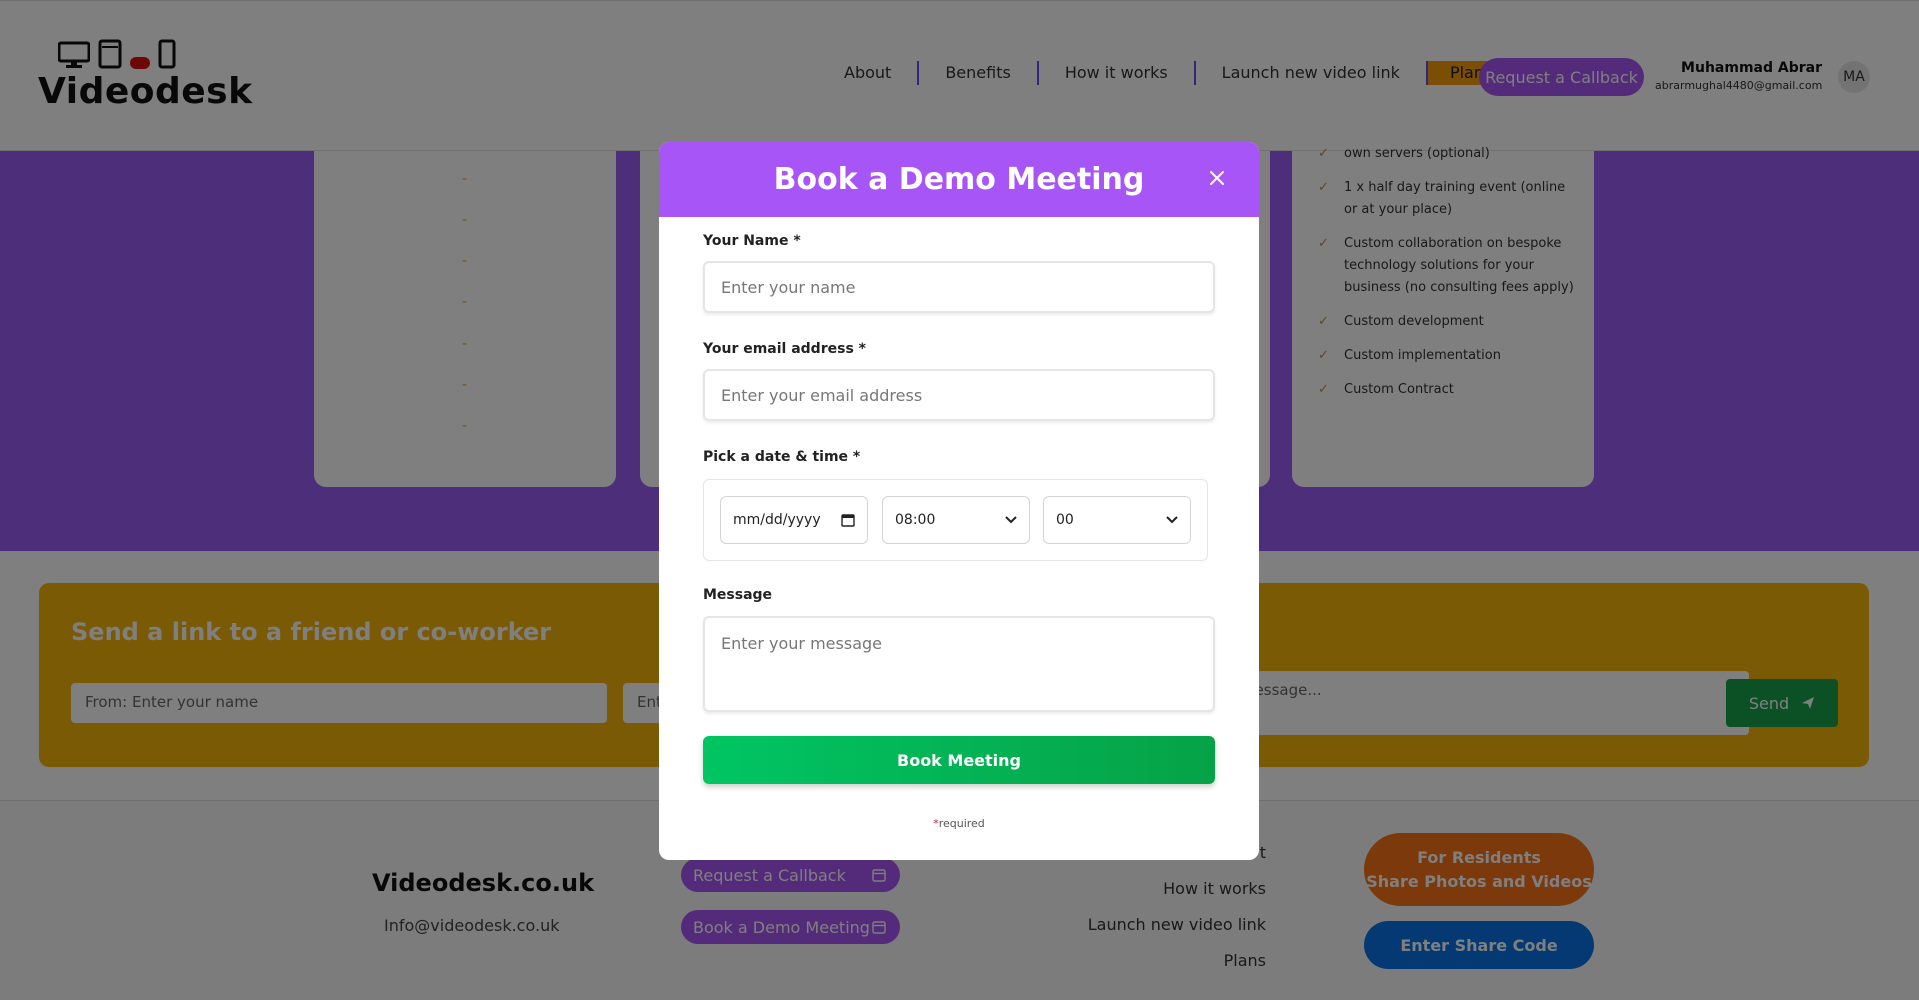  What do you see at coordinates (959, 823) in the screenshot?
I see `required-note: *required` at bounding box center [959, 823].